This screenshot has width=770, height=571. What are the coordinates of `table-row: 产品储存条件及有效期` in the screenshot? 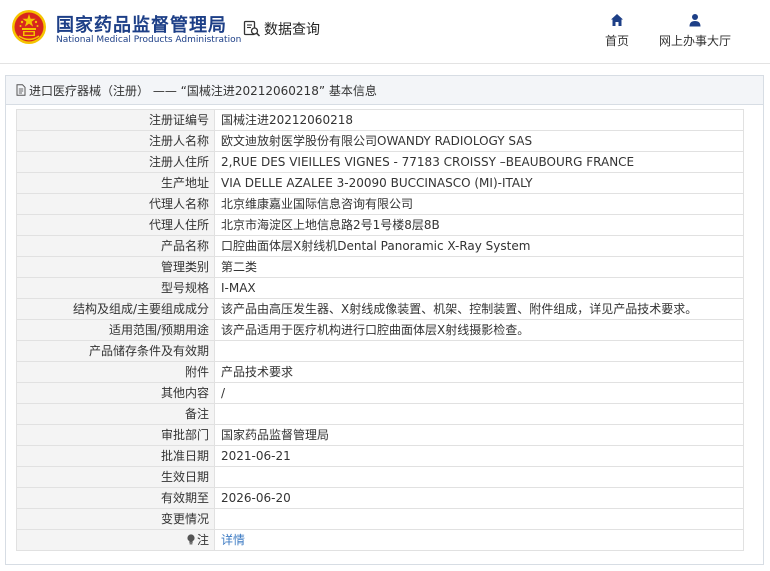 It's located at (380, 351).